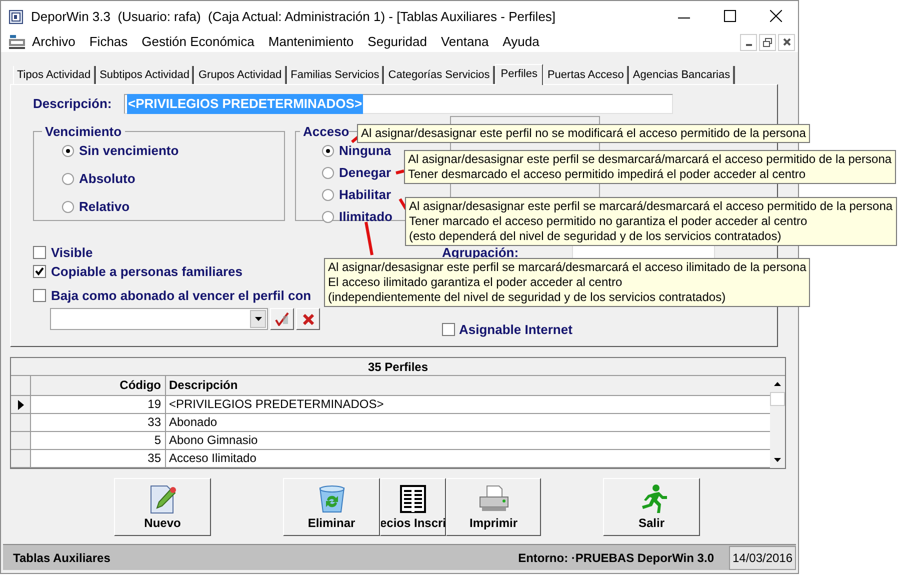 Image resolution: width=899 pixels, height=579 pixels. Describe the element at coordinates (365, 195) in the screenshot. I see `radio-label: Habilitar` at that location.